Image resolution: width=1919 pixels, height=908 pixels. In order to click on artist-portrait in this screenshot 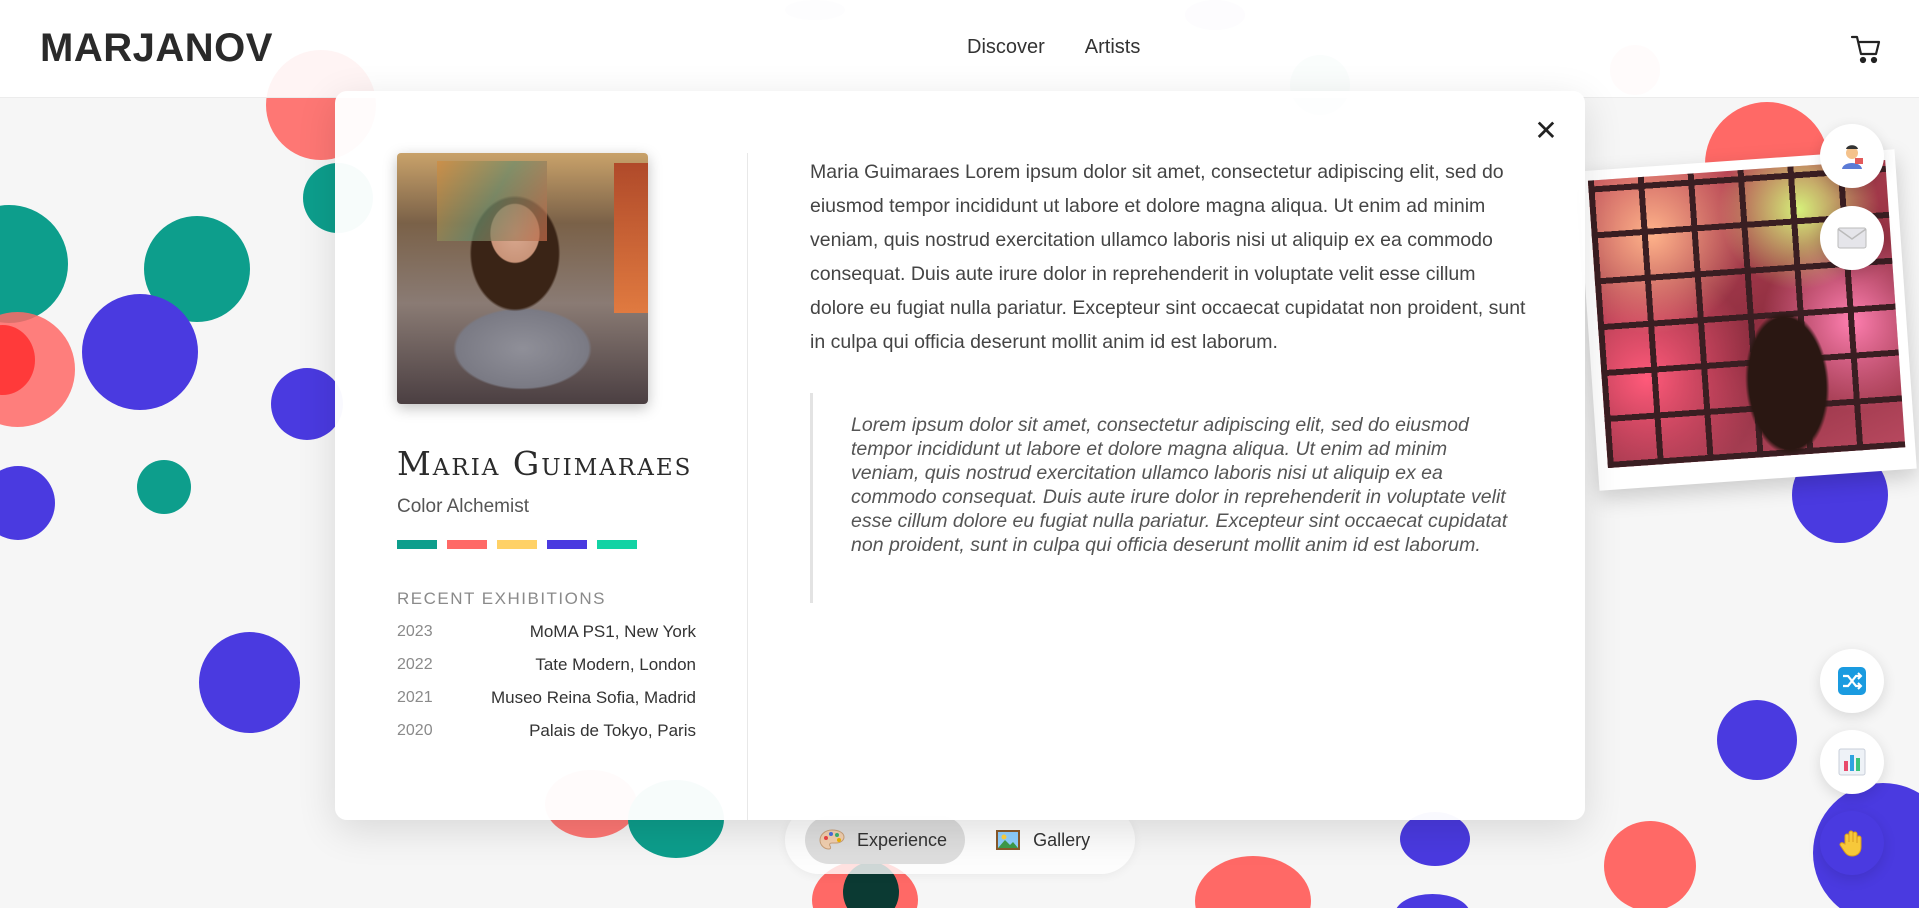, I will do `click(522, 278)`.